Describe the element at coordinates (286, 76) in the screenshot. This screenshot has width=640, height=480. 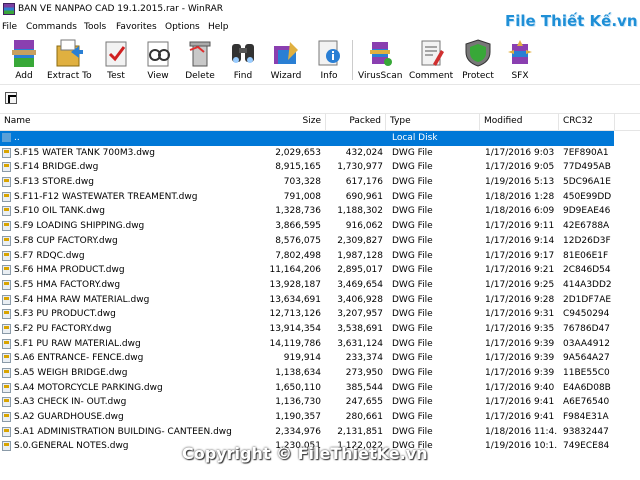
I see `wizard-label: Wizard` at that location.